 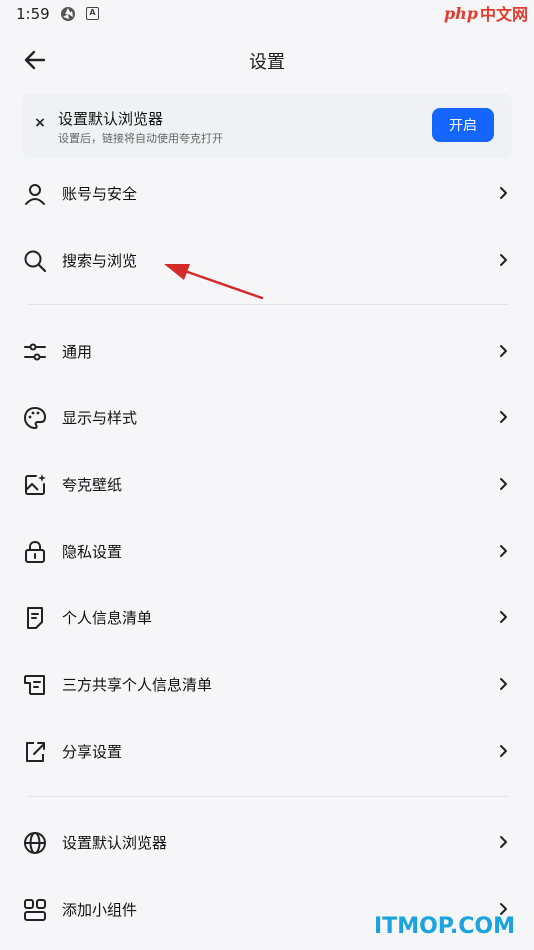 What do you see at coordinates (92, 552) in the screenshot?
I see `settings-item-label: 隐私设置` at bounding box center [92, 552].